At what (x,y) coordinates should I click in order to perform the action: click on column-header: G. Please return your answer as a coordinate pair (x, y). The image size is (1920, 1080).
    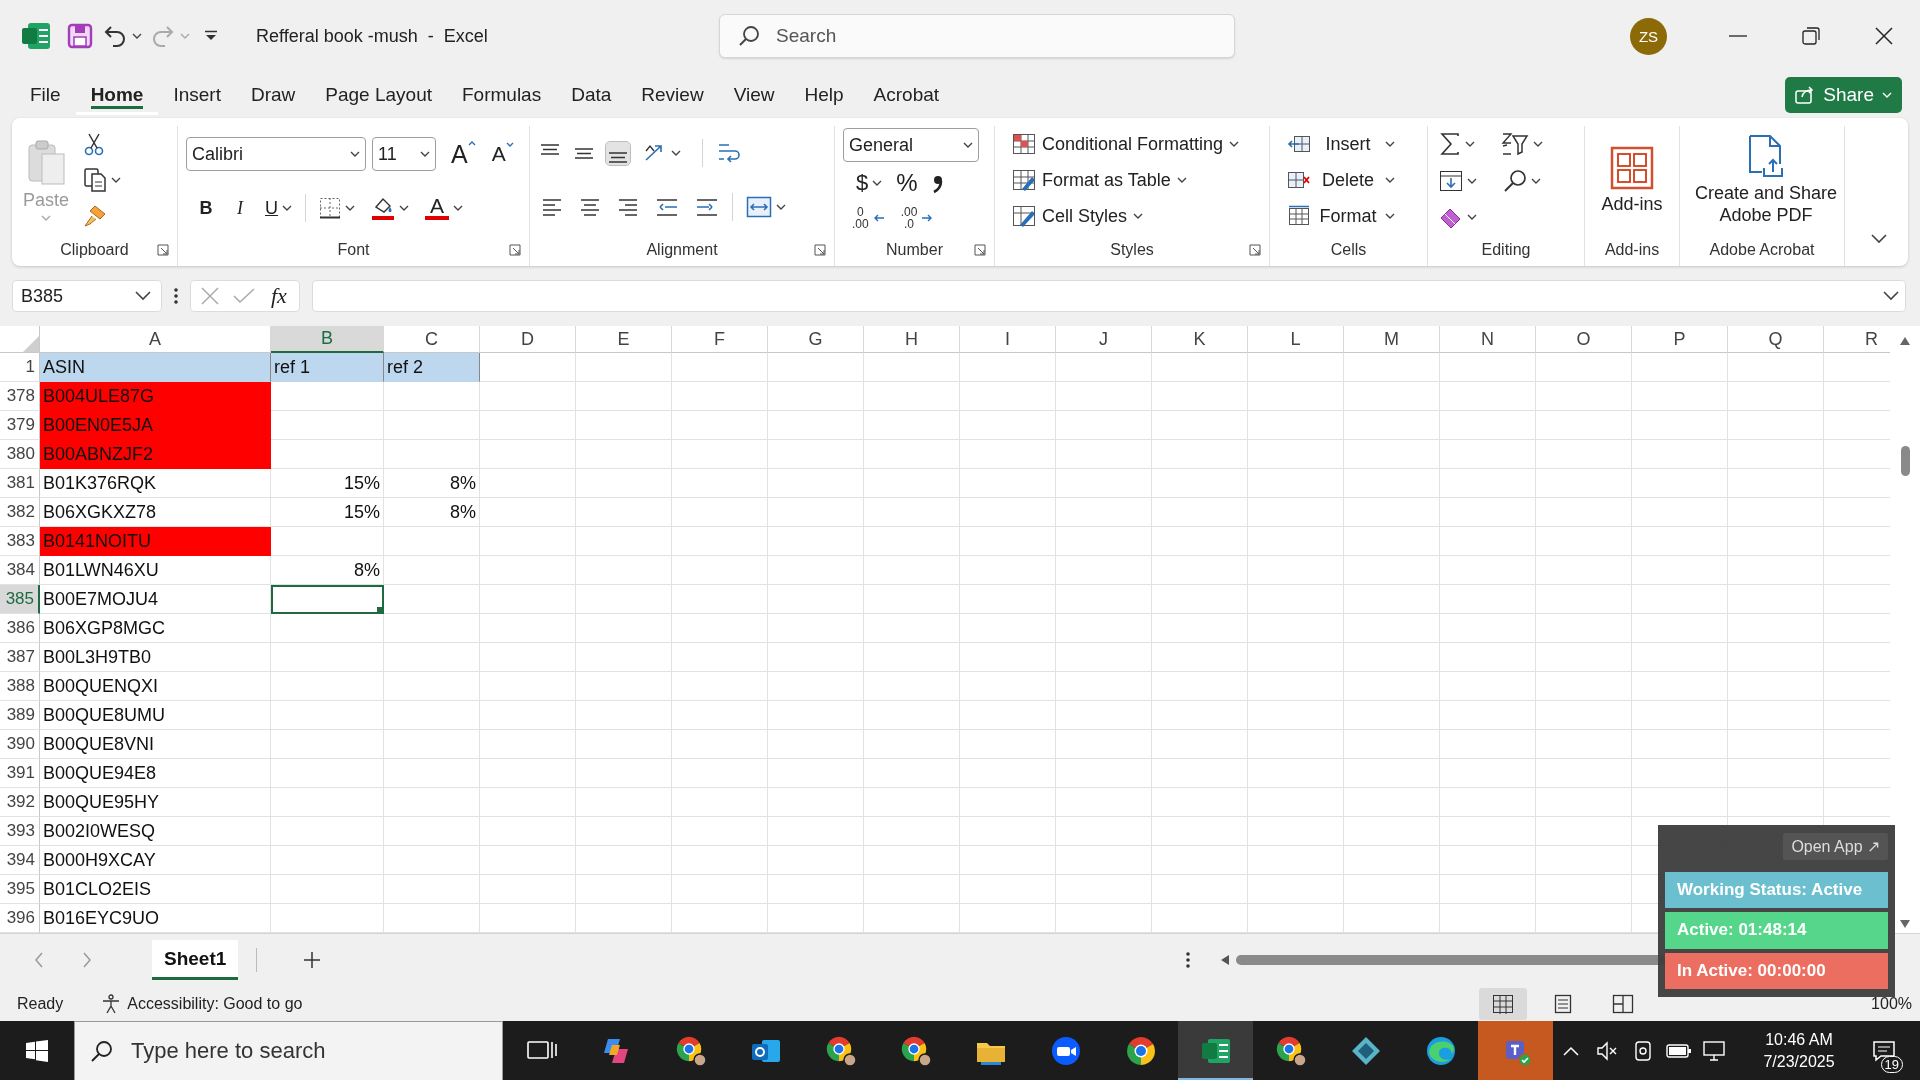
    Looking at the image, I should click on (816, 339).